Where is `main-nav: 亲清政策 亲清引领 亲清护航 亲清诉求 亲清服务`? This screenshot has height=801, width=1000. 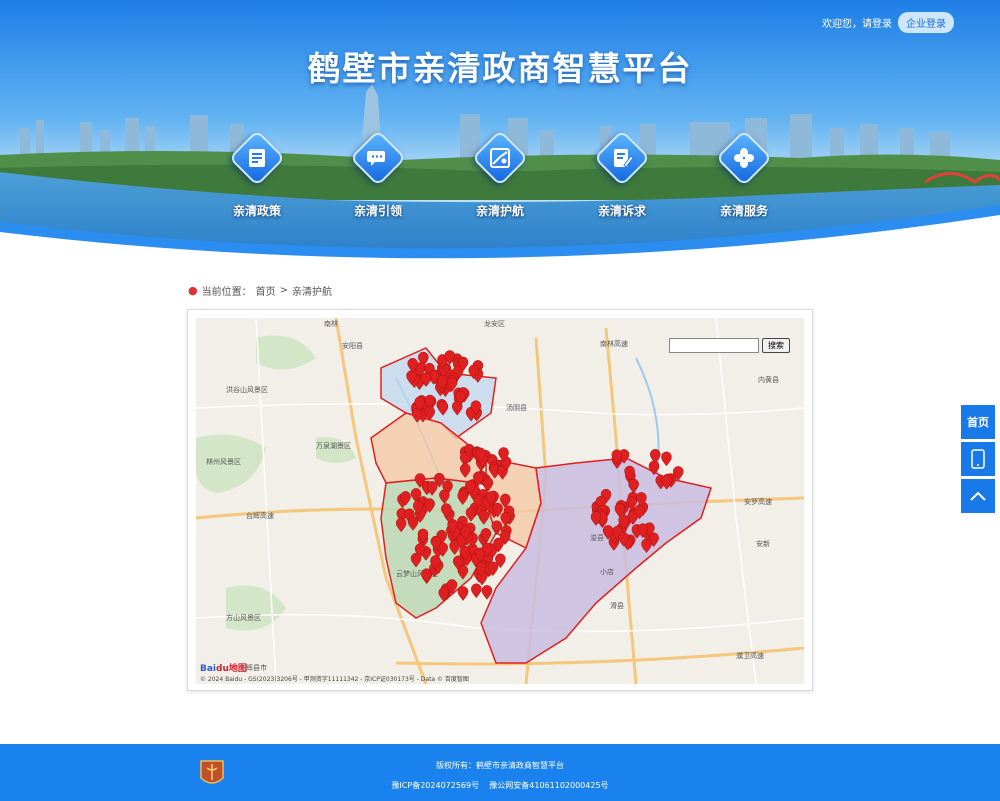 main-nav: 亲清政策 亲清引领 亲清护航 亲清诉求 亲清服务 is located at coordinates (500, 175).